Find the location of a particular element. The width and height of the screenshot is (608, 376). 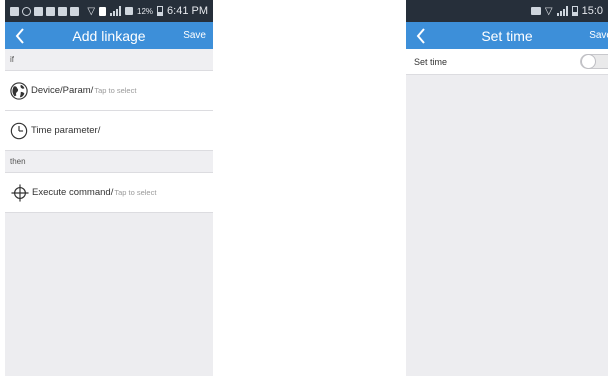

sim-icon is located at coordinates (103, 11).